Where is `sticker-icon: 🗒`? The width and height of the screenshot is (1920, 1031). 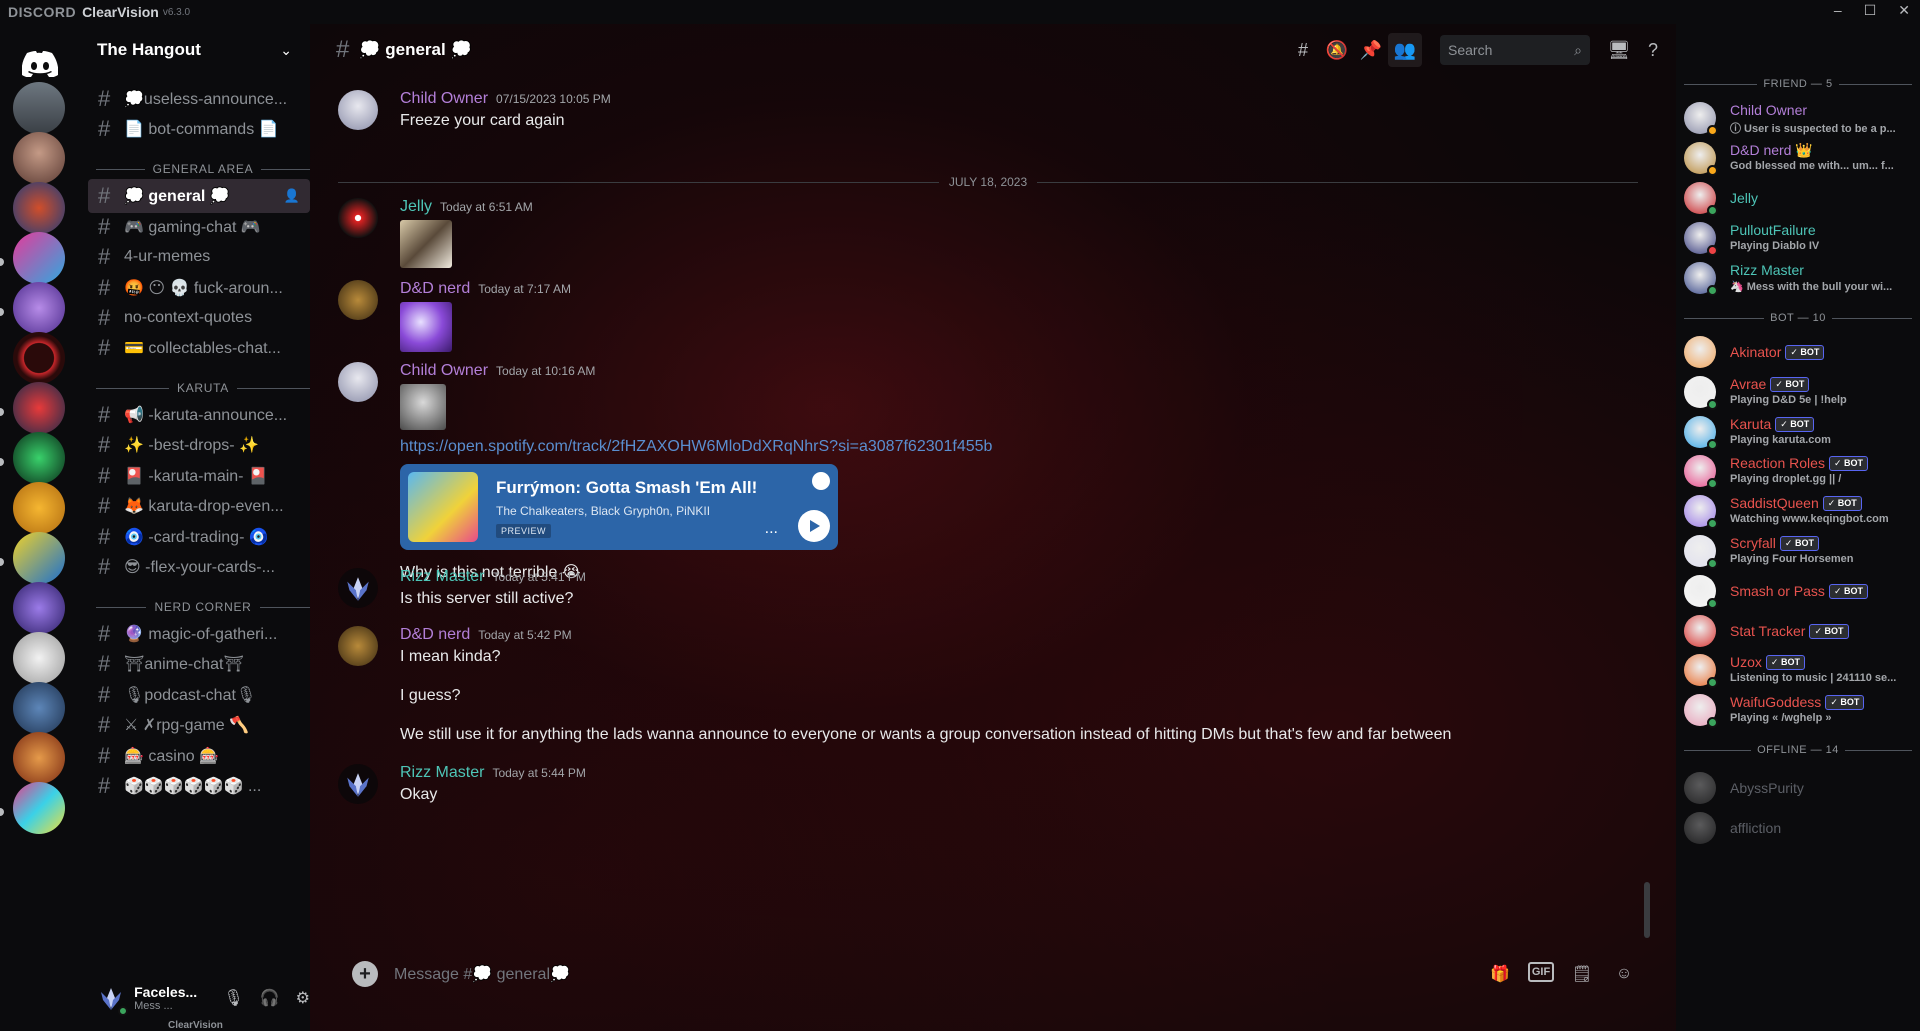 sticker-icon: 🗒 is located at coordinates (1582, 974).